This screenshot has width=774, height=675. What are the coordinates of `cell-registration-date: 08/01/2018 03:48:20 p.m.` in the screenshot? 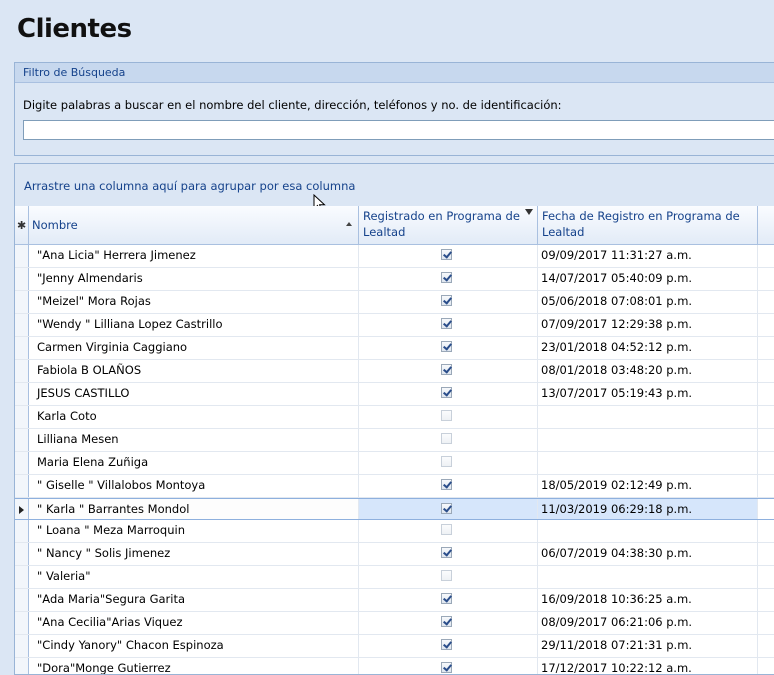 It's located at (648, 371).